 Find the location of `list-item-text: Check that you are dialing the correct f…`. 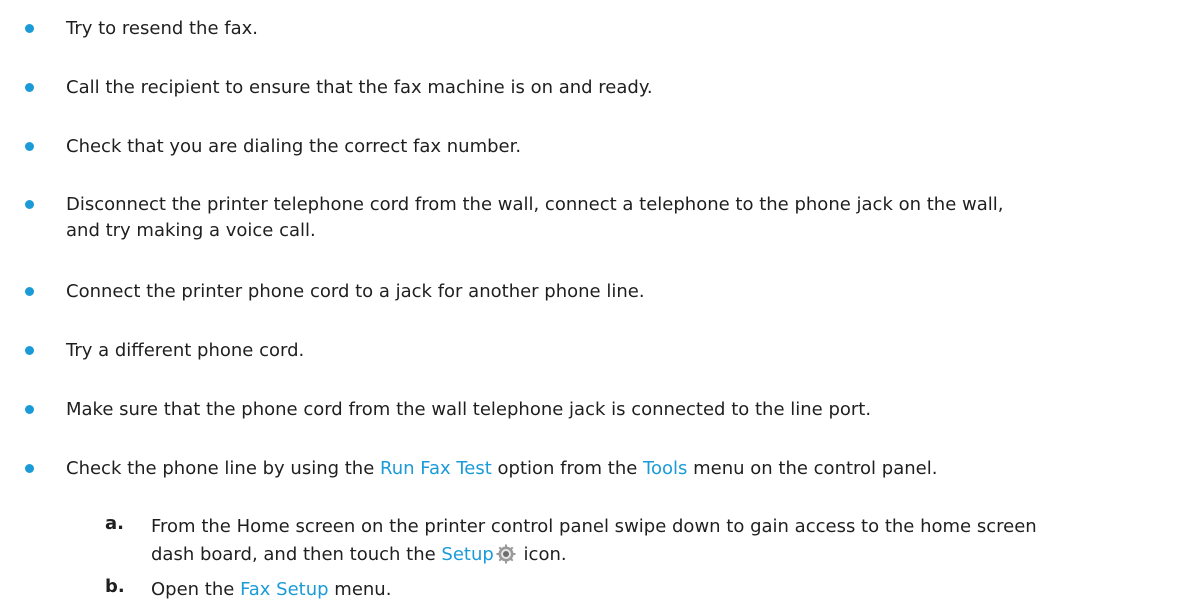

list-item-text: Check that you are dialing the correct f… is located at coordinates (294, 146).